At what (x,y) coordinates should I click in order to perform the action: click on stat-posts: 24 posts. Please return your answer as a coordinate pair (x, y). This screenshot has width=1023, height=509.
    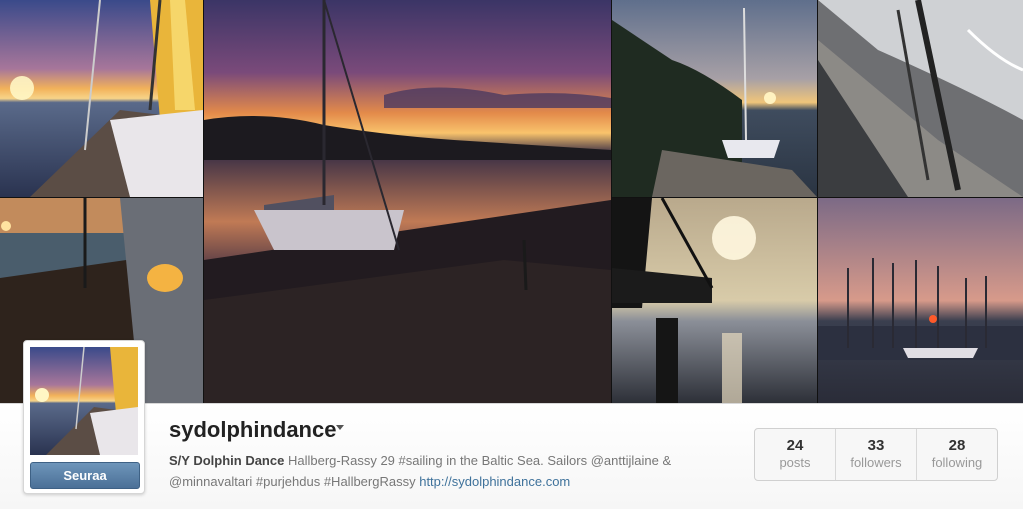
    Looking at the image, I should click on (795, 454).